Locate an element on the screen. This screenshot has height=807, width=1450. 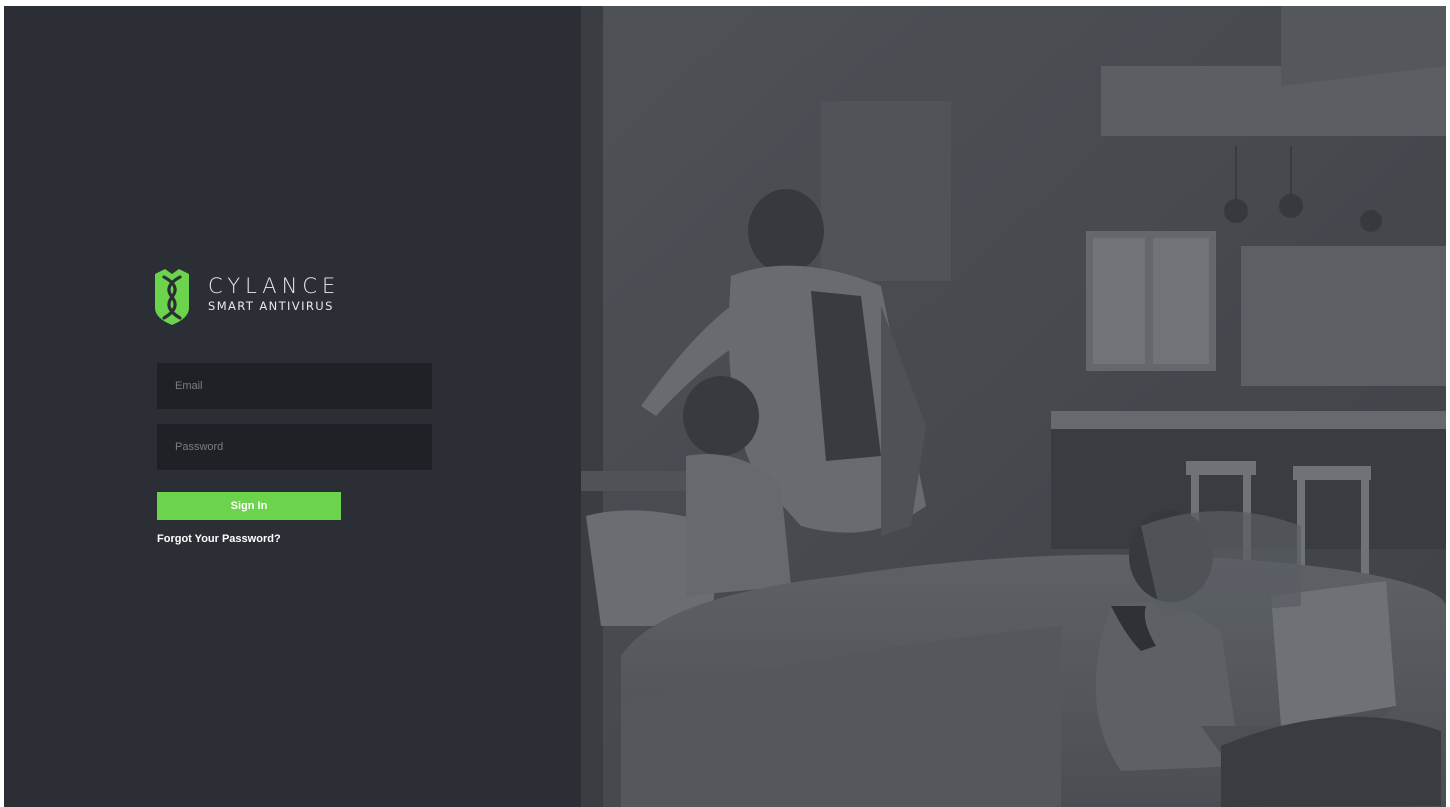
forgot-password-link: Forgot Your Password? is located at coordinates (219, 539).